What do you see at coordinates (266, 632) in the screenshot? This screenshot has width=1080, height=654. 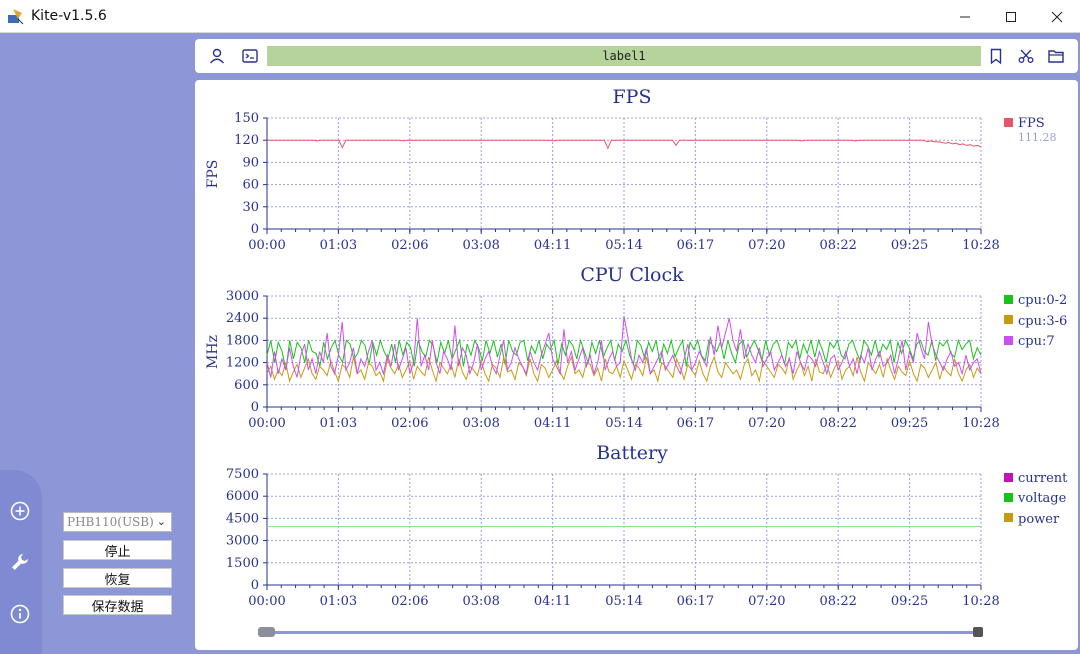 I see `time-range-start-handle` at bounding box center [266, 632].